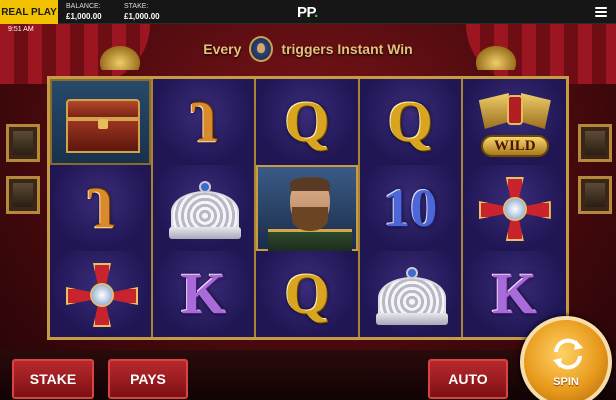 Image resolution: width=616 pixels, height=400 pixels. What do you see at coordinates (142, 16) in the screenshot?
I see `stake-value: £1,000.00` at bounding box center [142, 16].